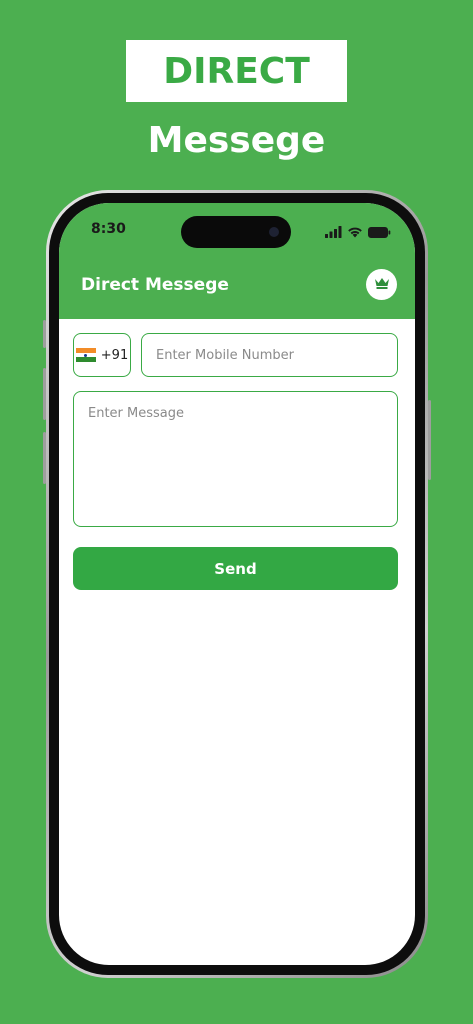 The image size is (473, 1024). Describe the element at coordinates (237, 261) in the screenshot. I see `app-header: 8:30 Direct Messege` at that location.